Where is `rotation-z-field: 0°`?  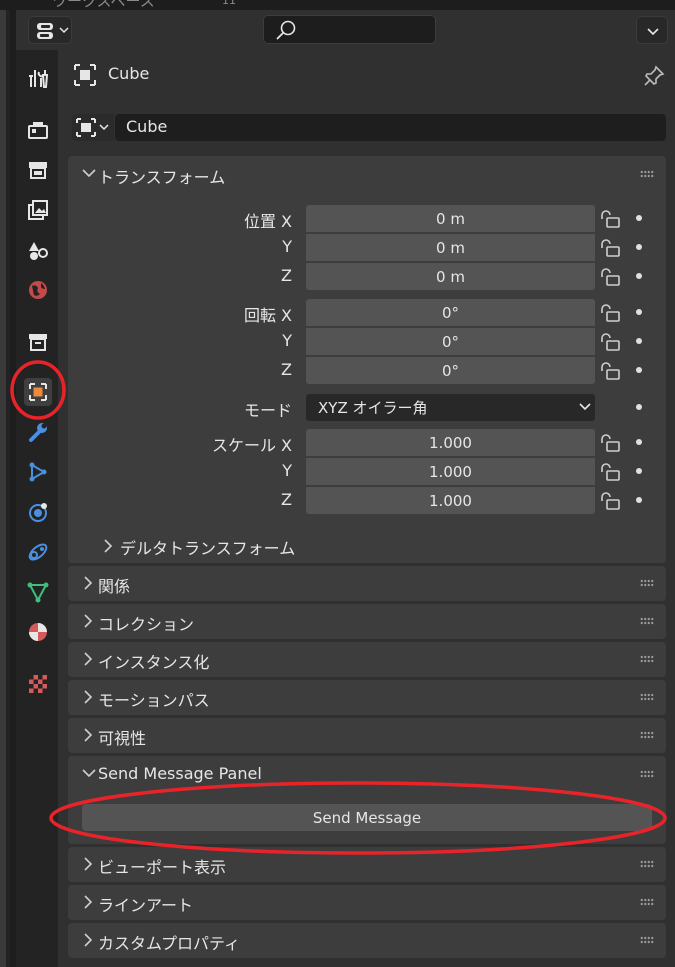
rotation-z-field: 0° is located at coordinates (450, 370).